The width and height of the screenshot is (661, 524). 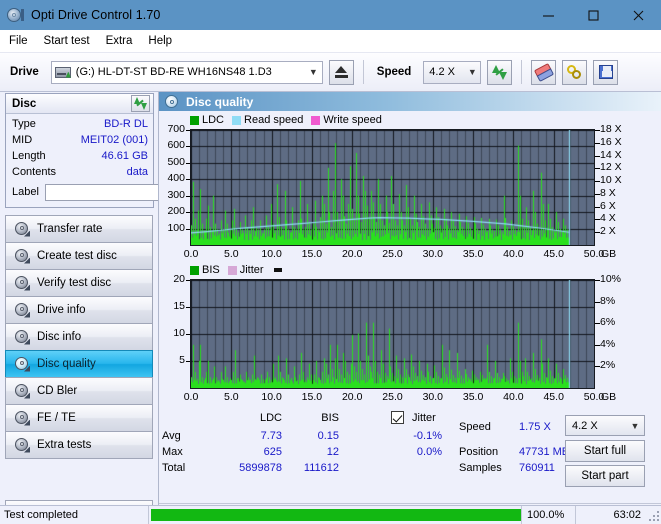 I want to click on sidebar-item-drive-info: Drive info, so click(x=79, y=310).